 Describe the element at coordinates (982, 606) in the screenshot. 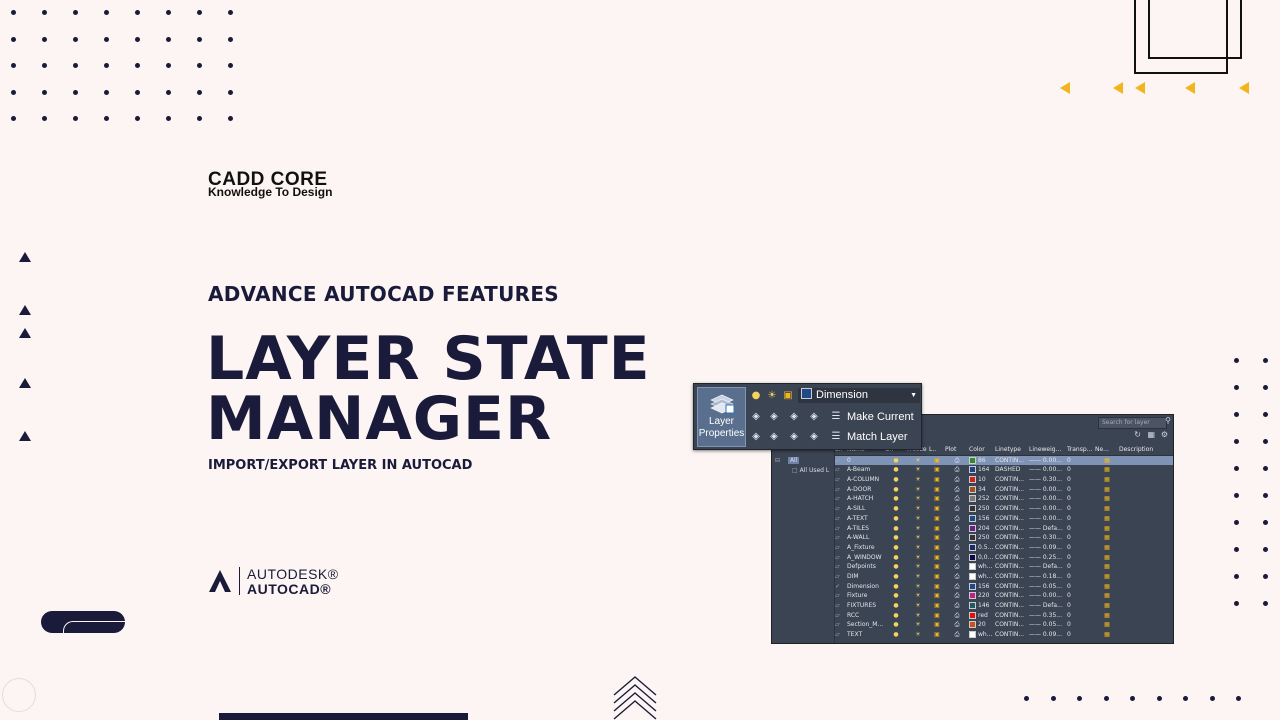

I see `layer-color: 146` at that location.